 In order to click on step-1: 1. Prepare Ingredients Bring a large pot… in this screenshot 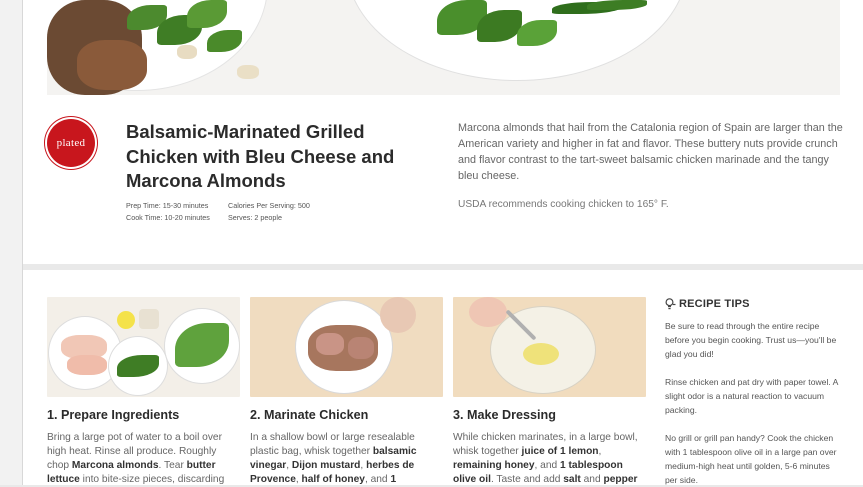, I will do `click(143, 392)`.